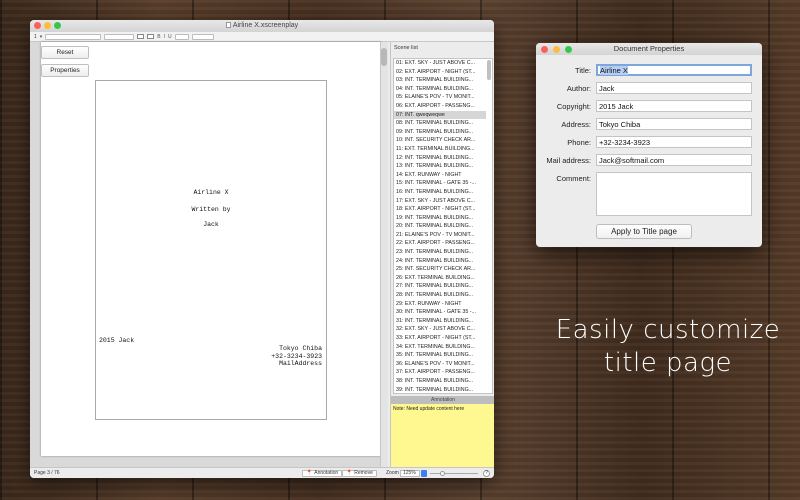  I want to click on annotation-note: Note: Need update content here, so click(442, 435).